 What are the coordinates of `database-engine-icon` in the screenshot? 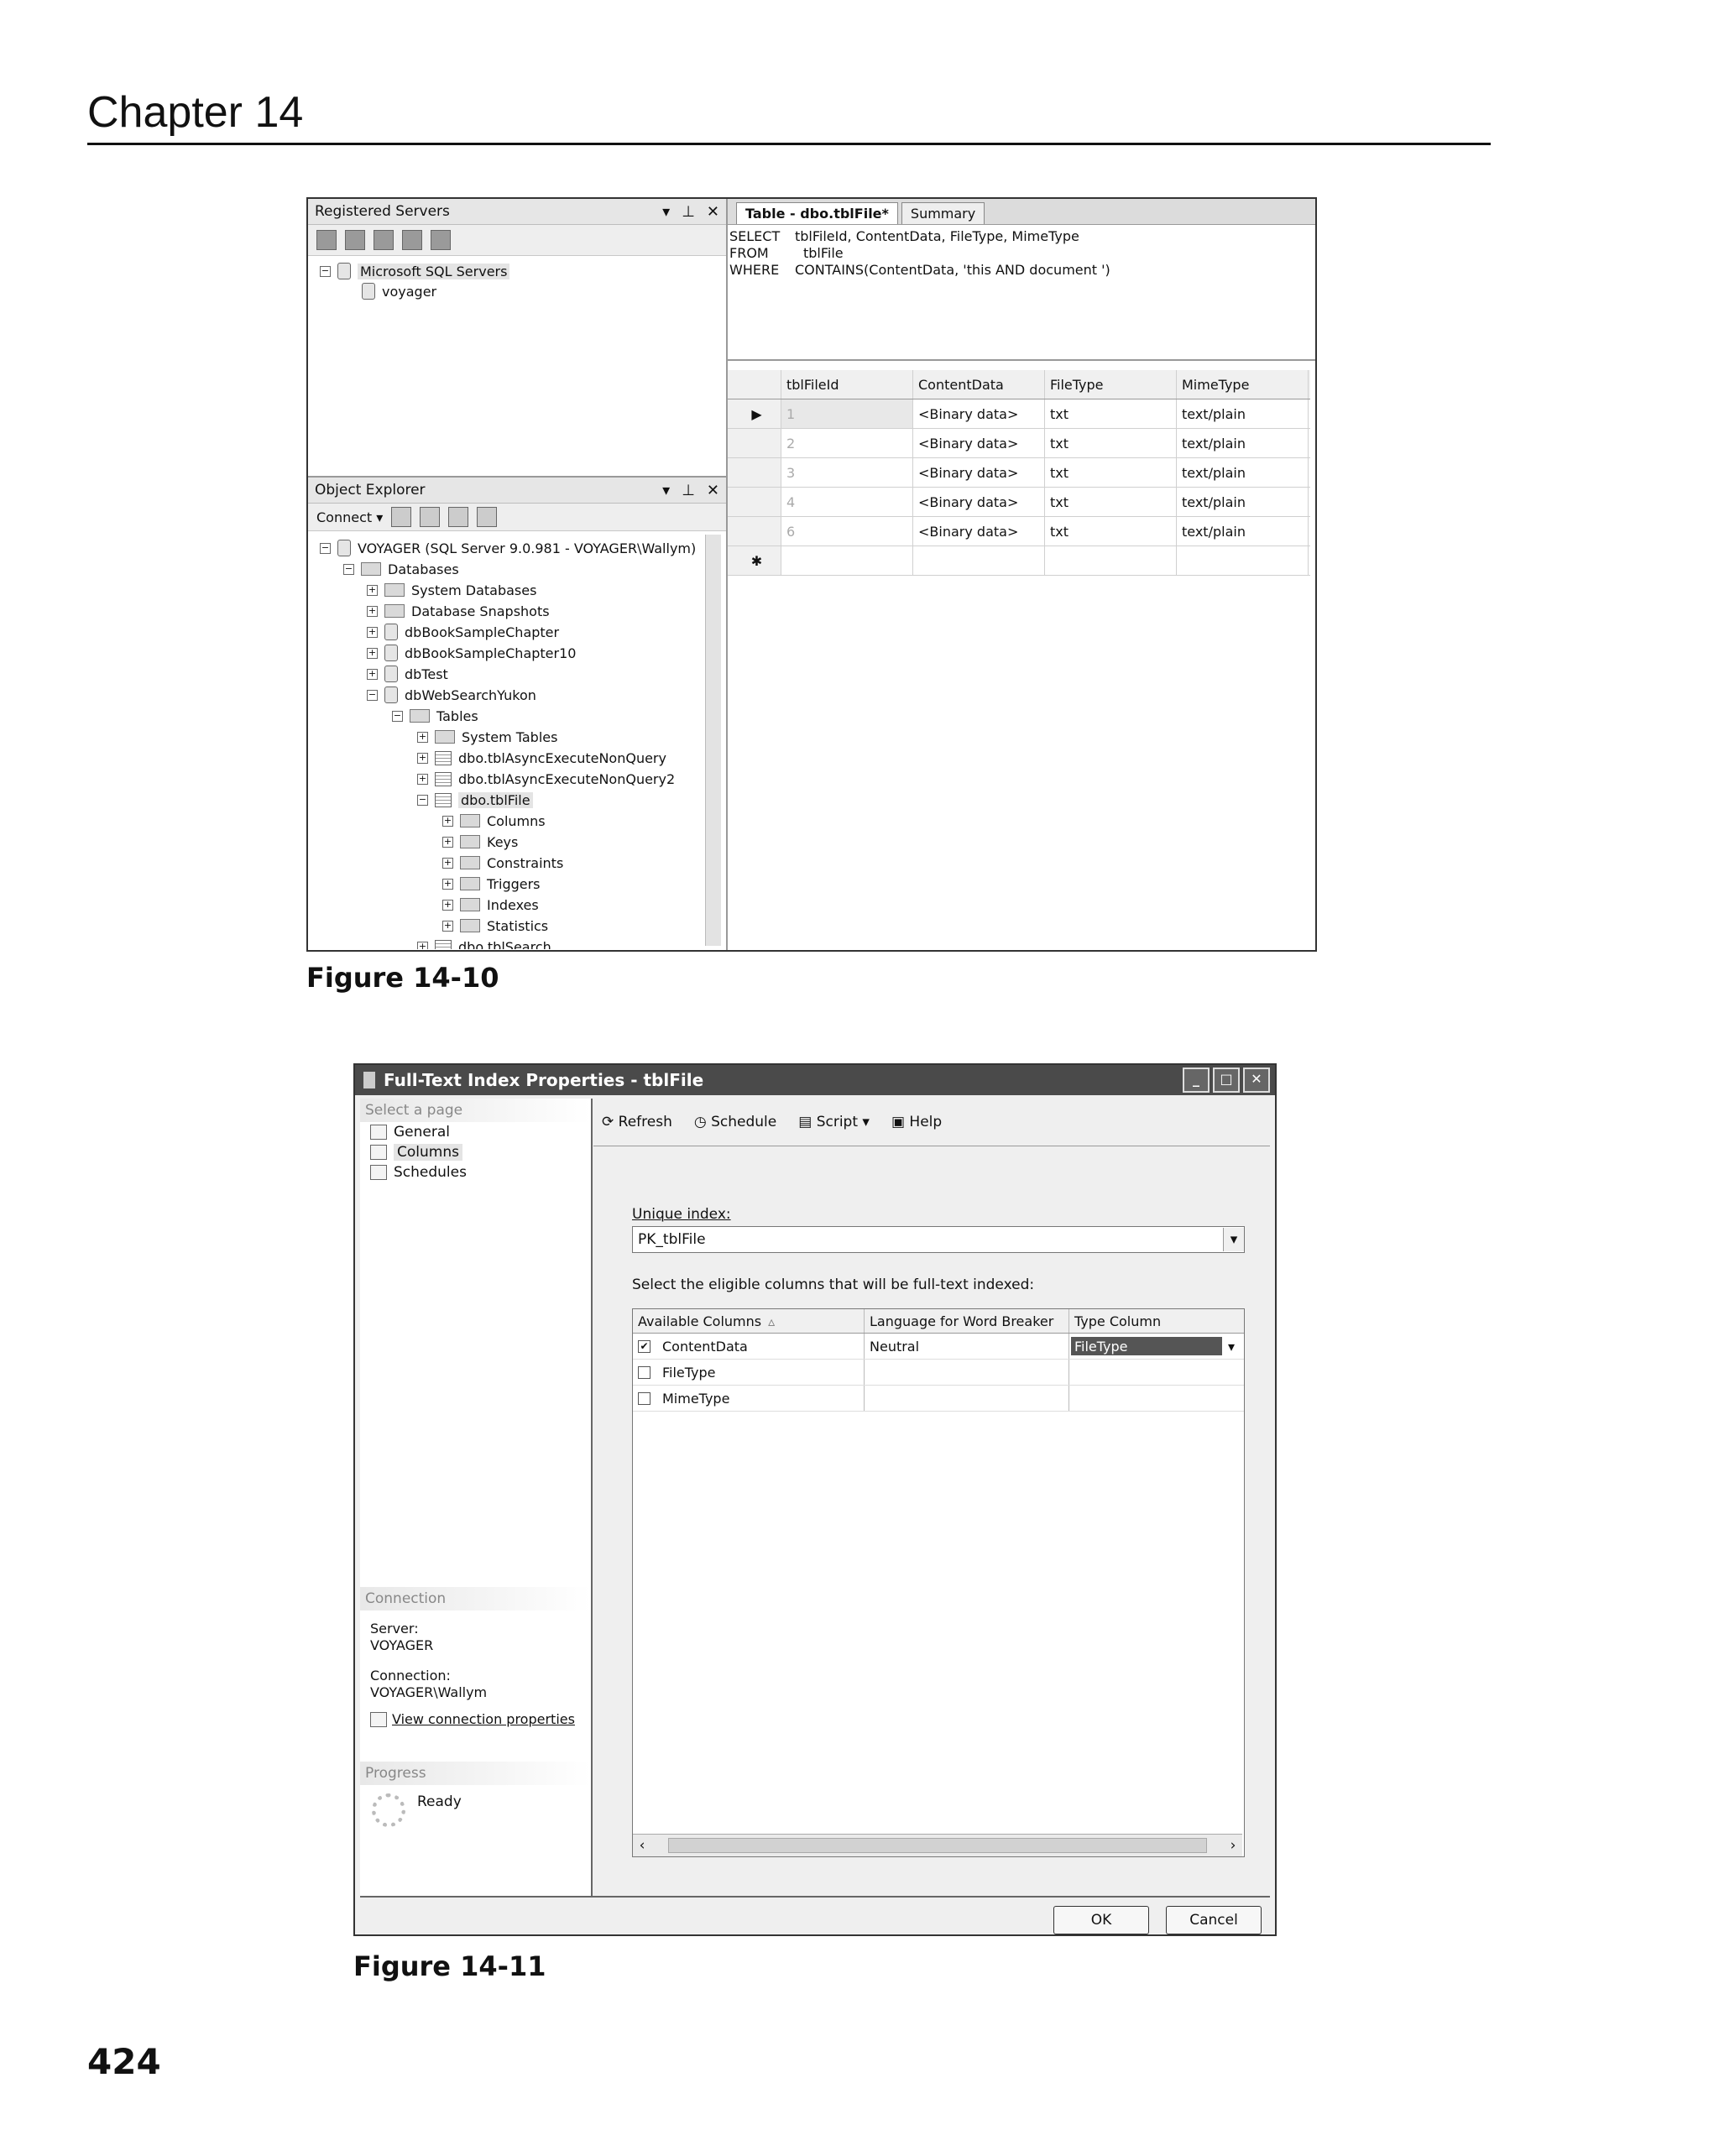 It's located at (326, 240).